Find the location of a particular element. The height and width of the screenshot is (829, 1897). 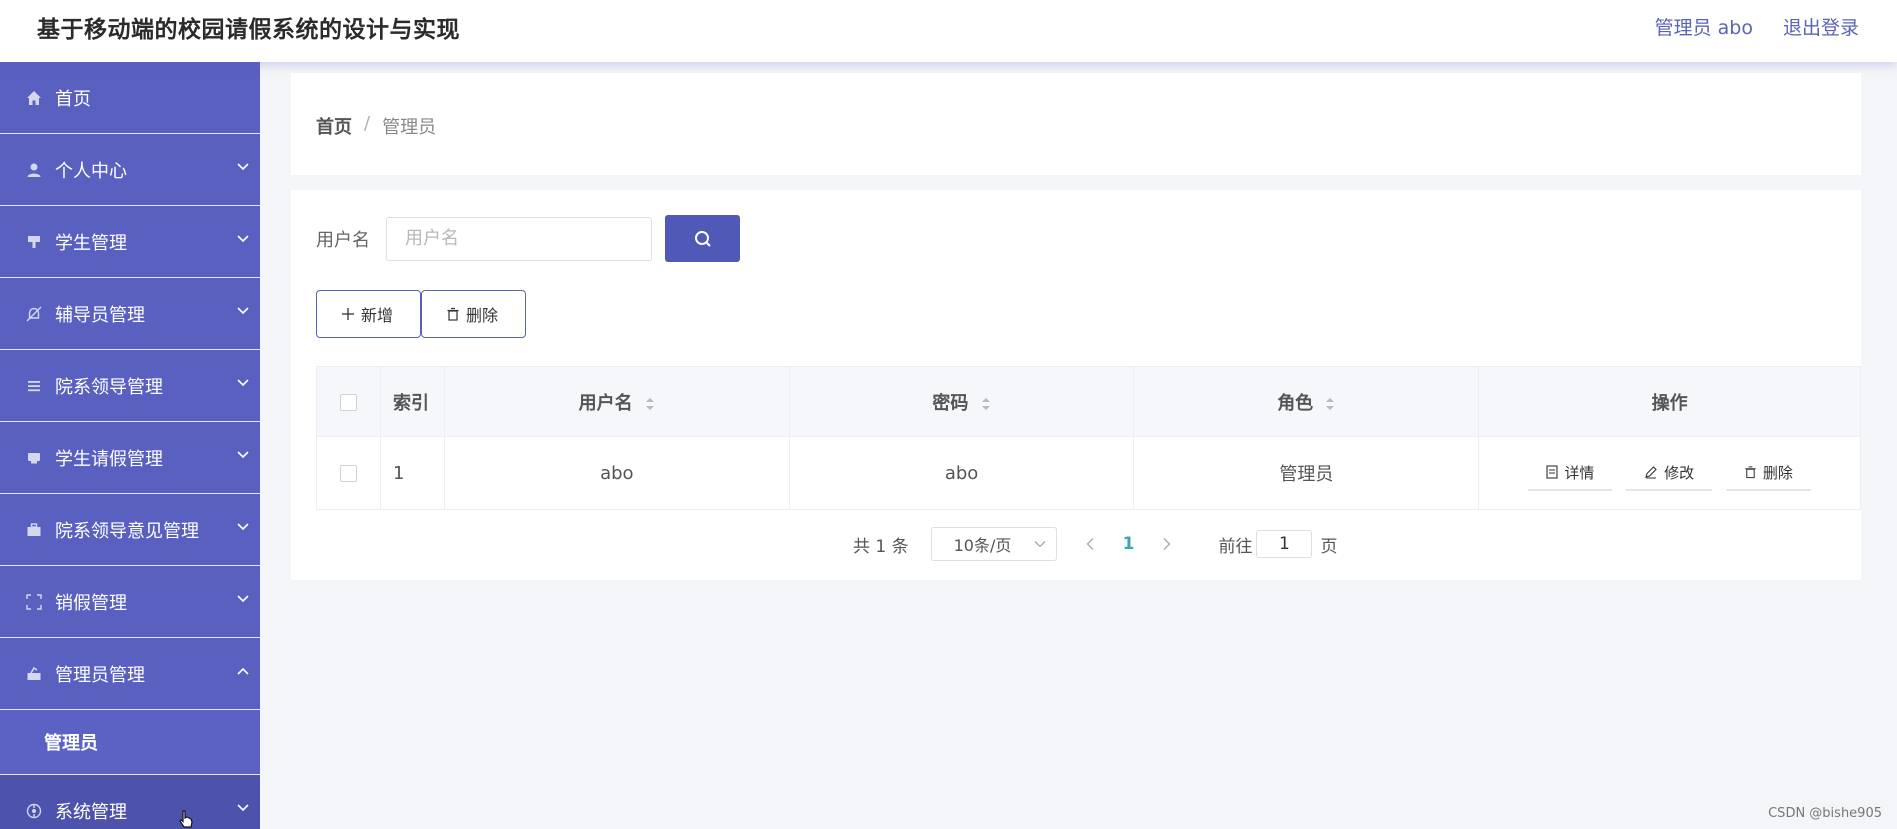

logout-link: 退出登录 is located at coordinates (1821, 26).